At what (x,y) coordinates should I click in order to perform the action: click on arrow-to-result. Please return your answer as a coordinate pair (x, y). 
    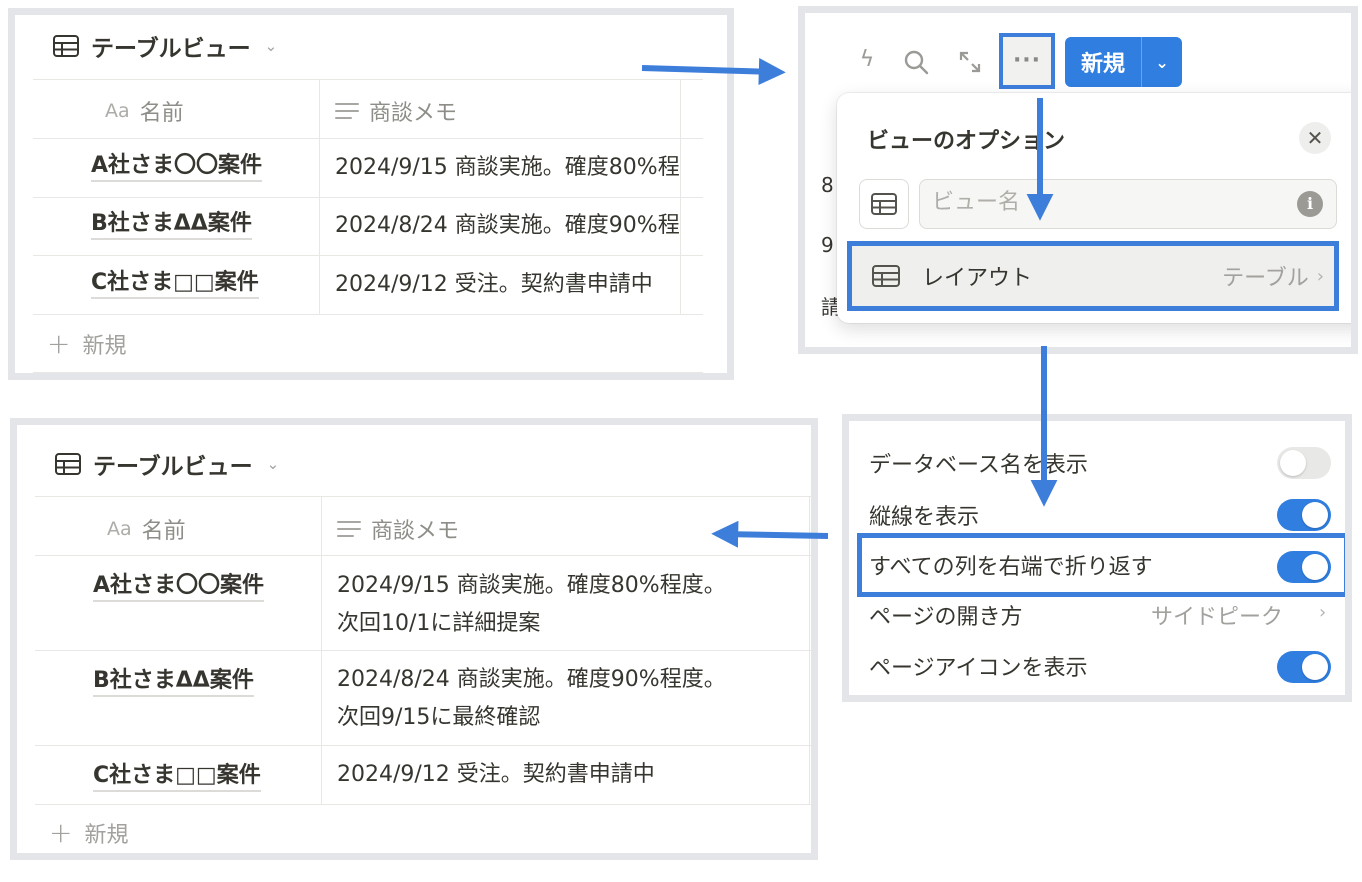
    Looking at the image, I should click on (770, 534).